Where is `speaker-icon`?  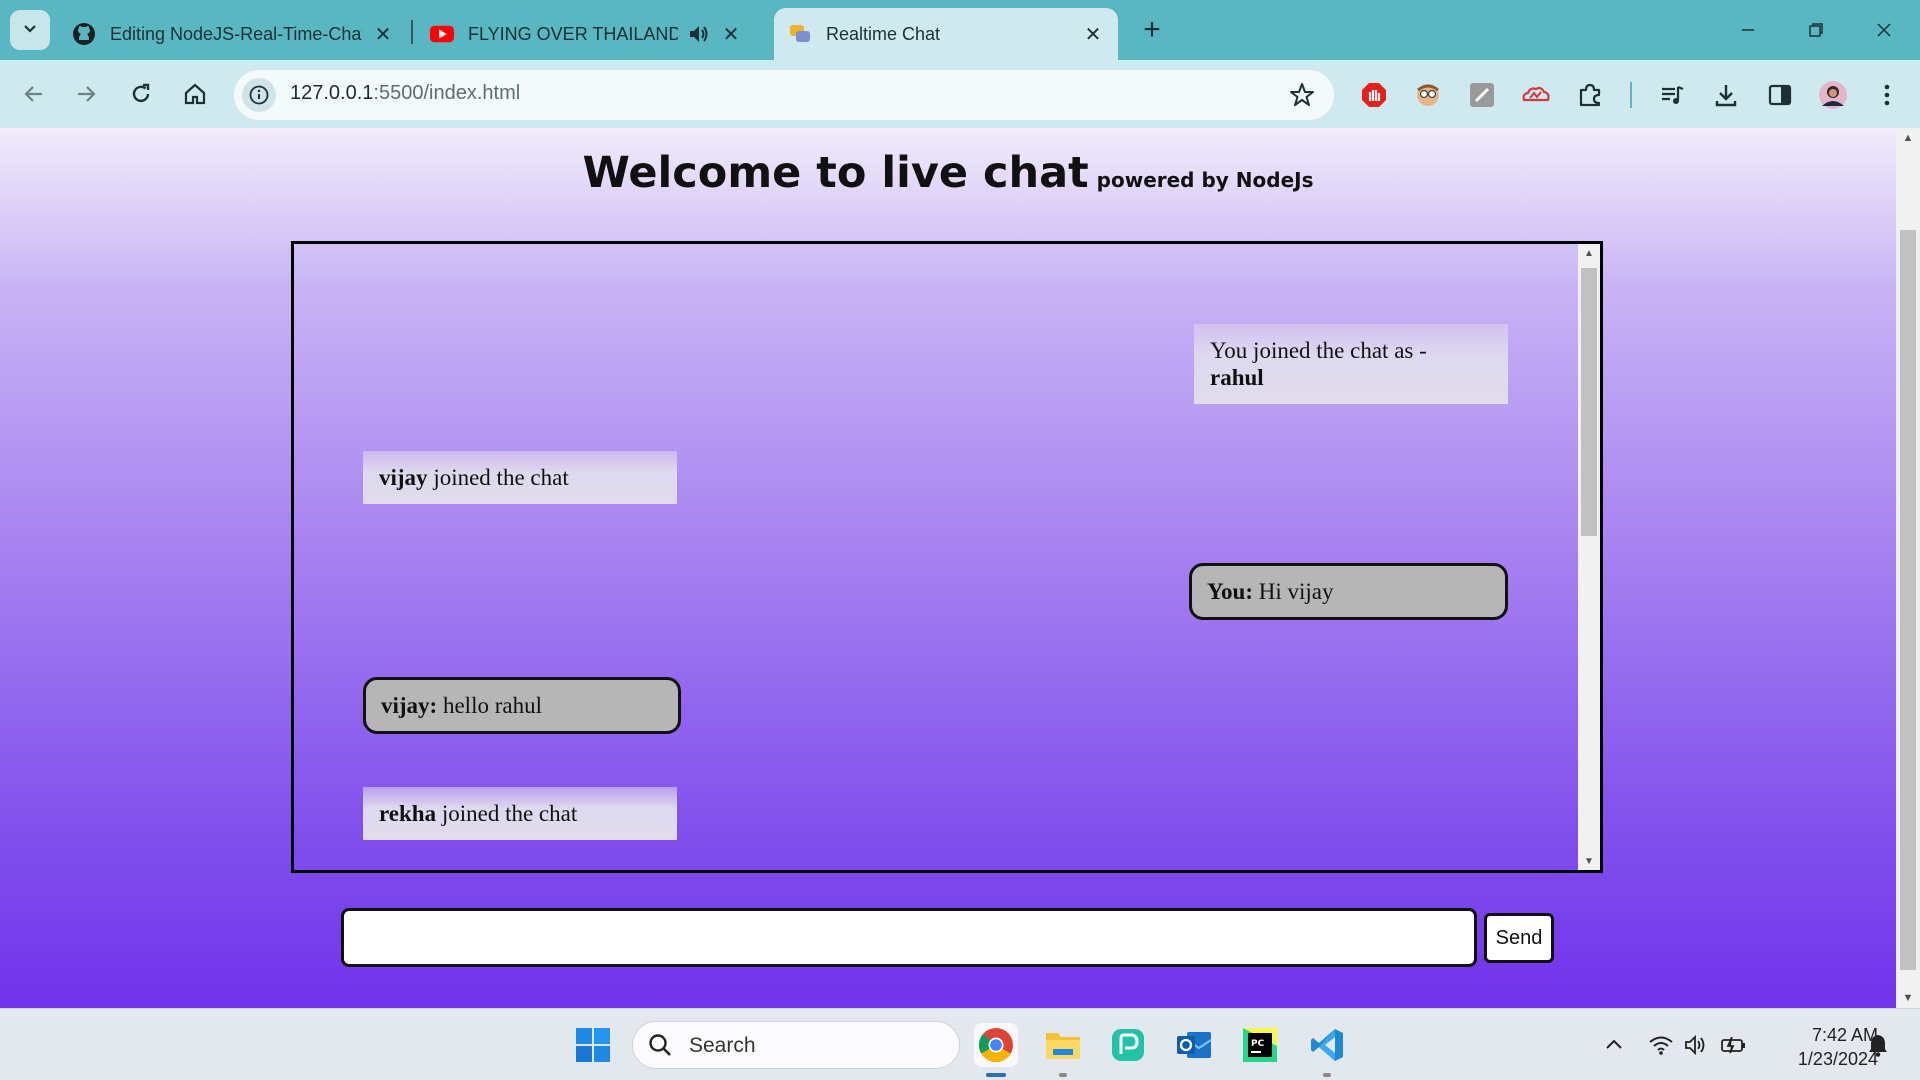 speaker-icon is located at coordinates (699, 34).